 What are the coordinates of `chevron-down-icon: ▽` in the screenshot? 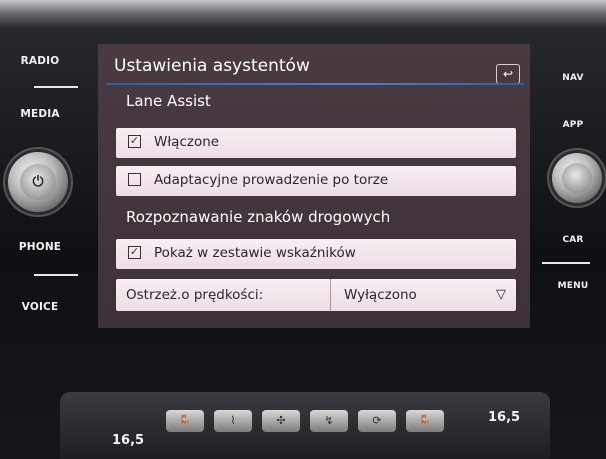 It's located at (501, 294).